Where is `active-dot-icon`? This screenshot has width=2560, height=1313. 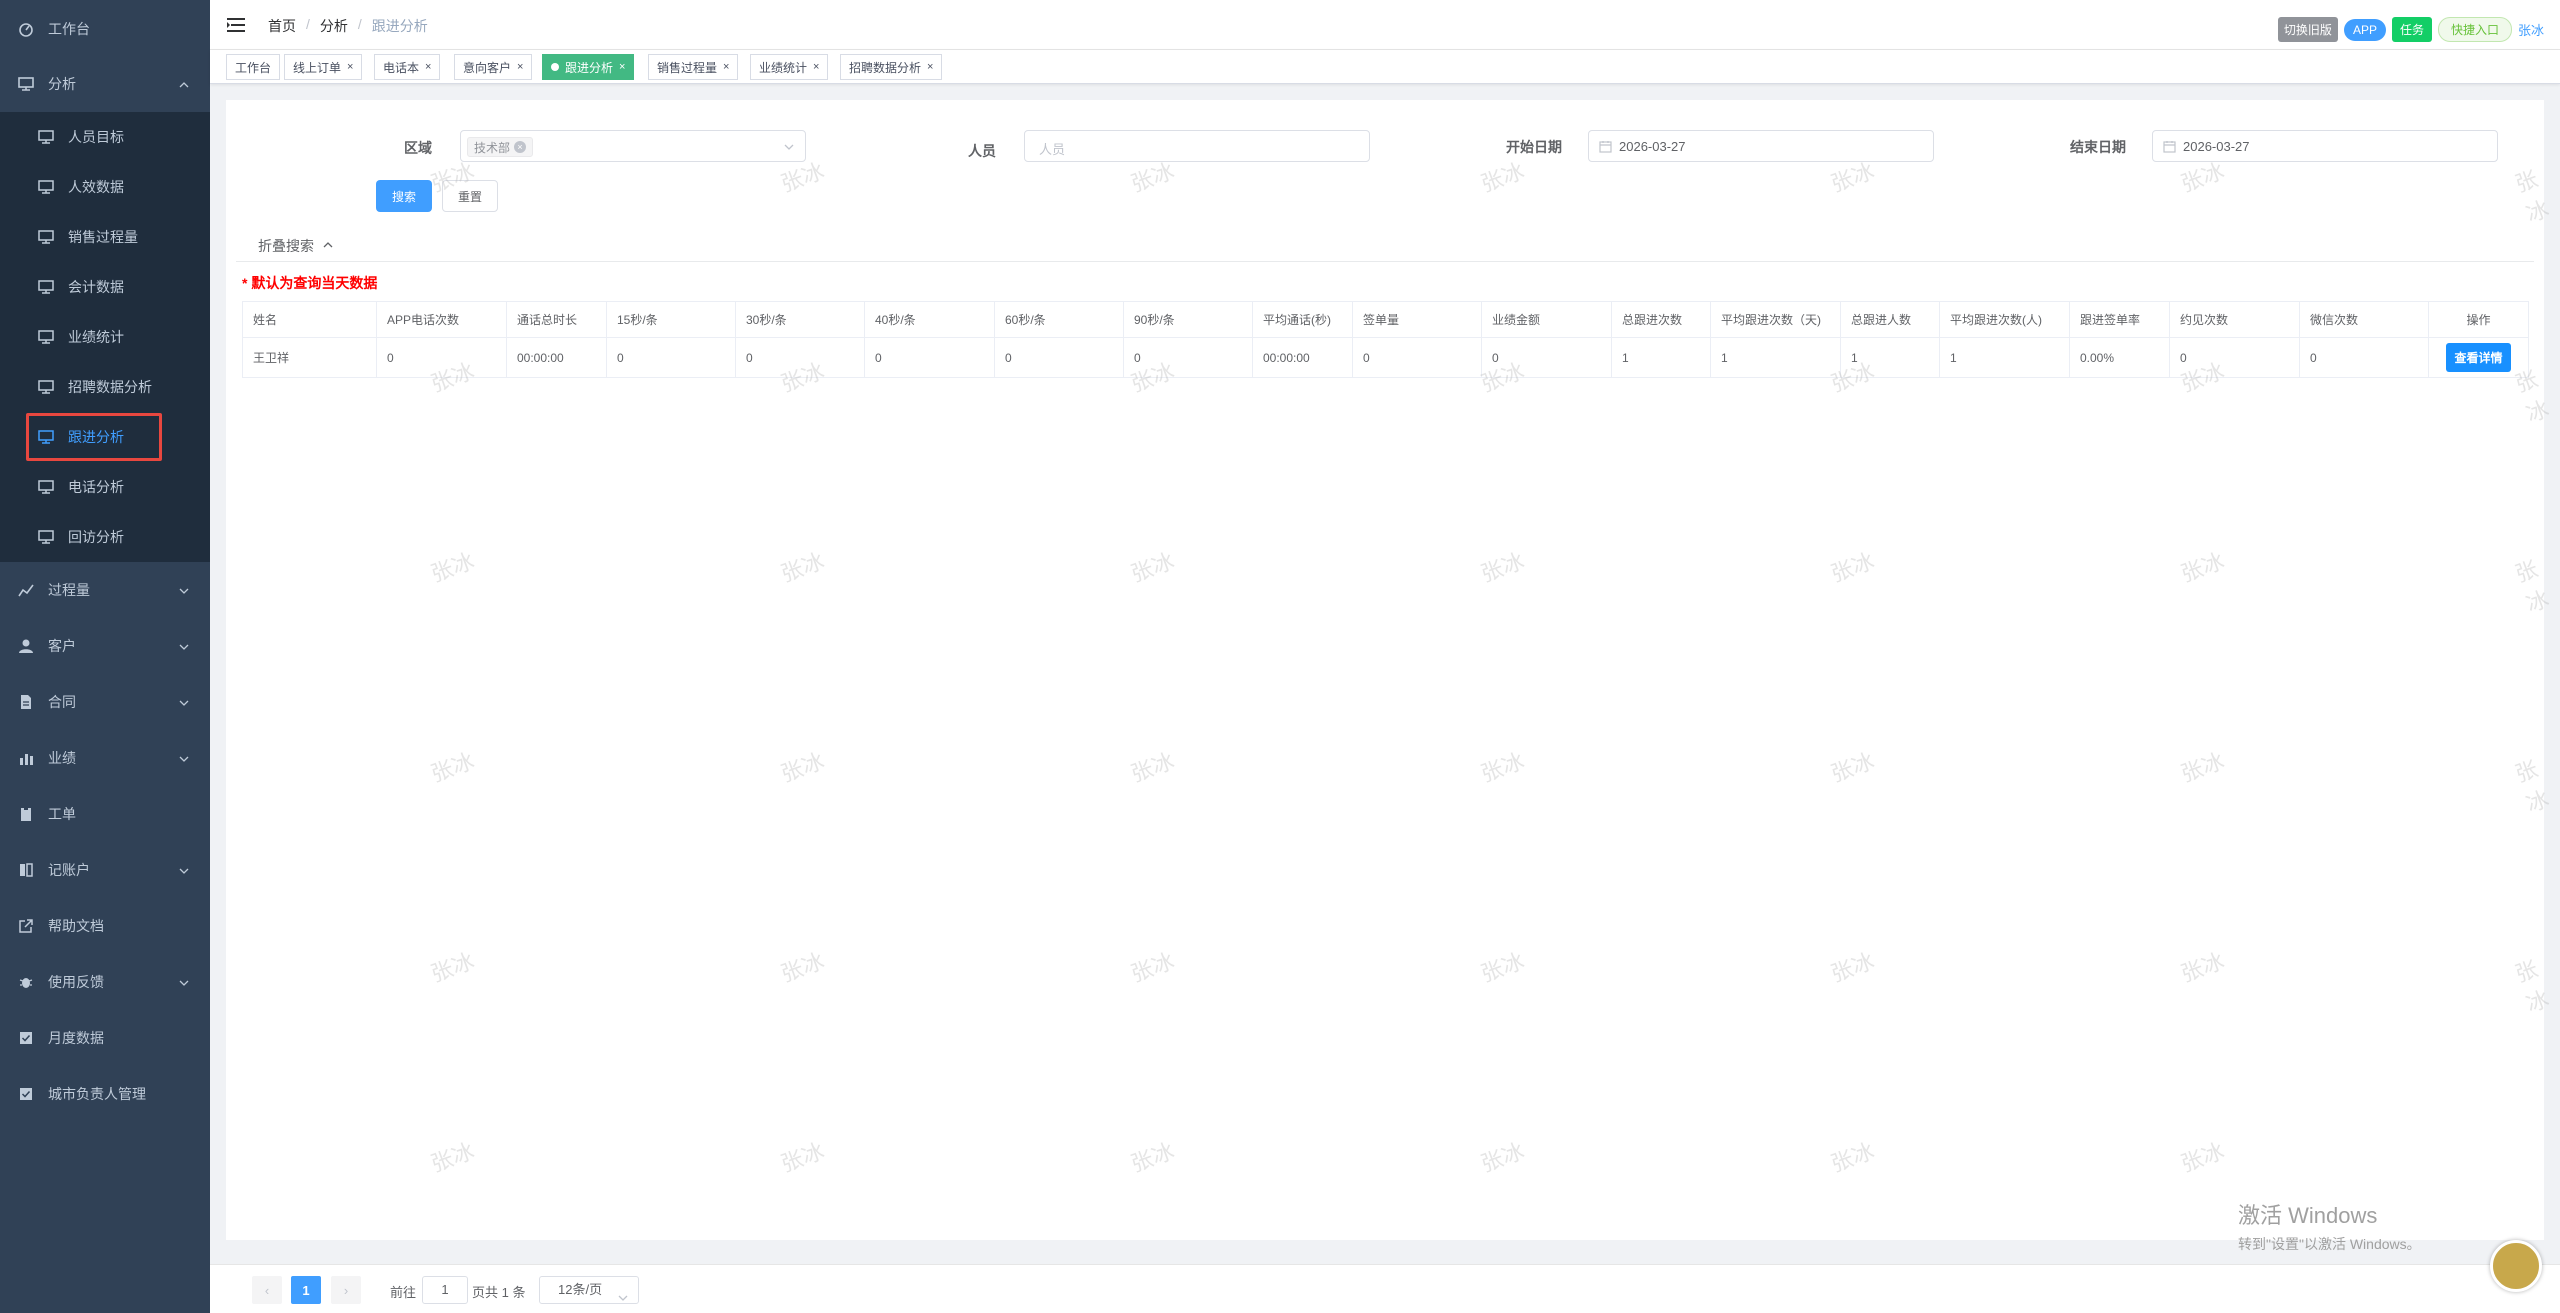
active-dot-icon is located at coordinates (555, 67).